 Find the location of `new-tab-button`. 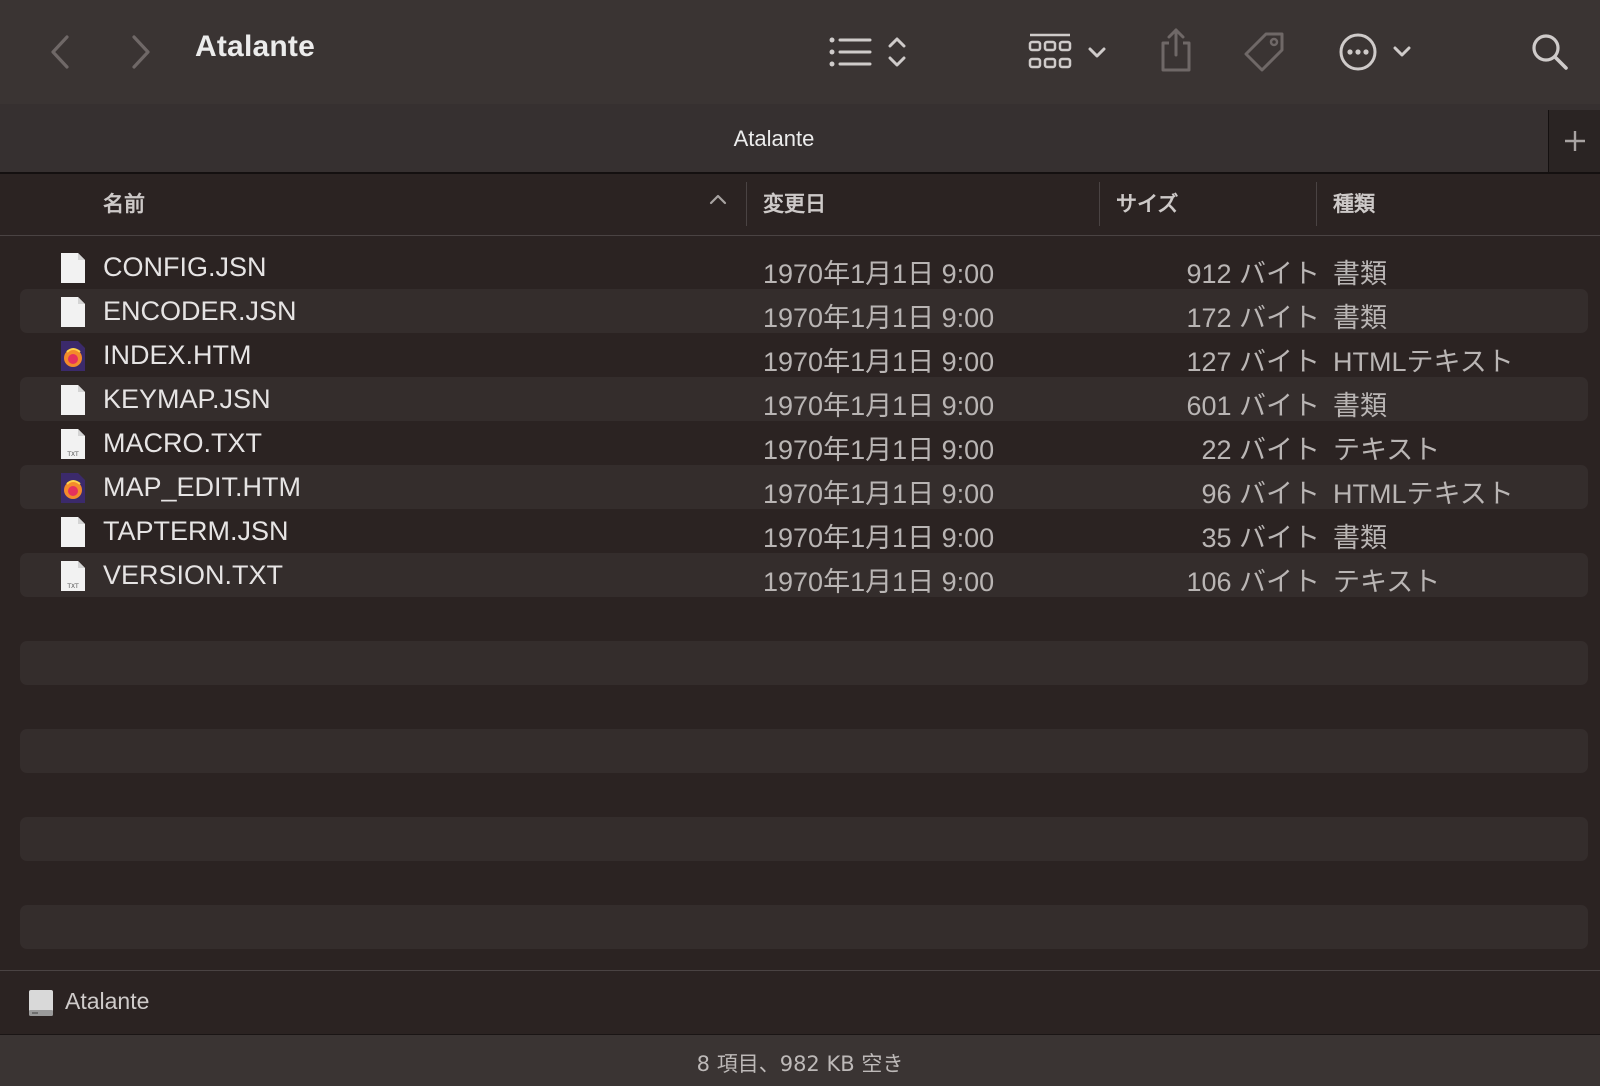

new-tab-button is located at coordinates (1574, 141).